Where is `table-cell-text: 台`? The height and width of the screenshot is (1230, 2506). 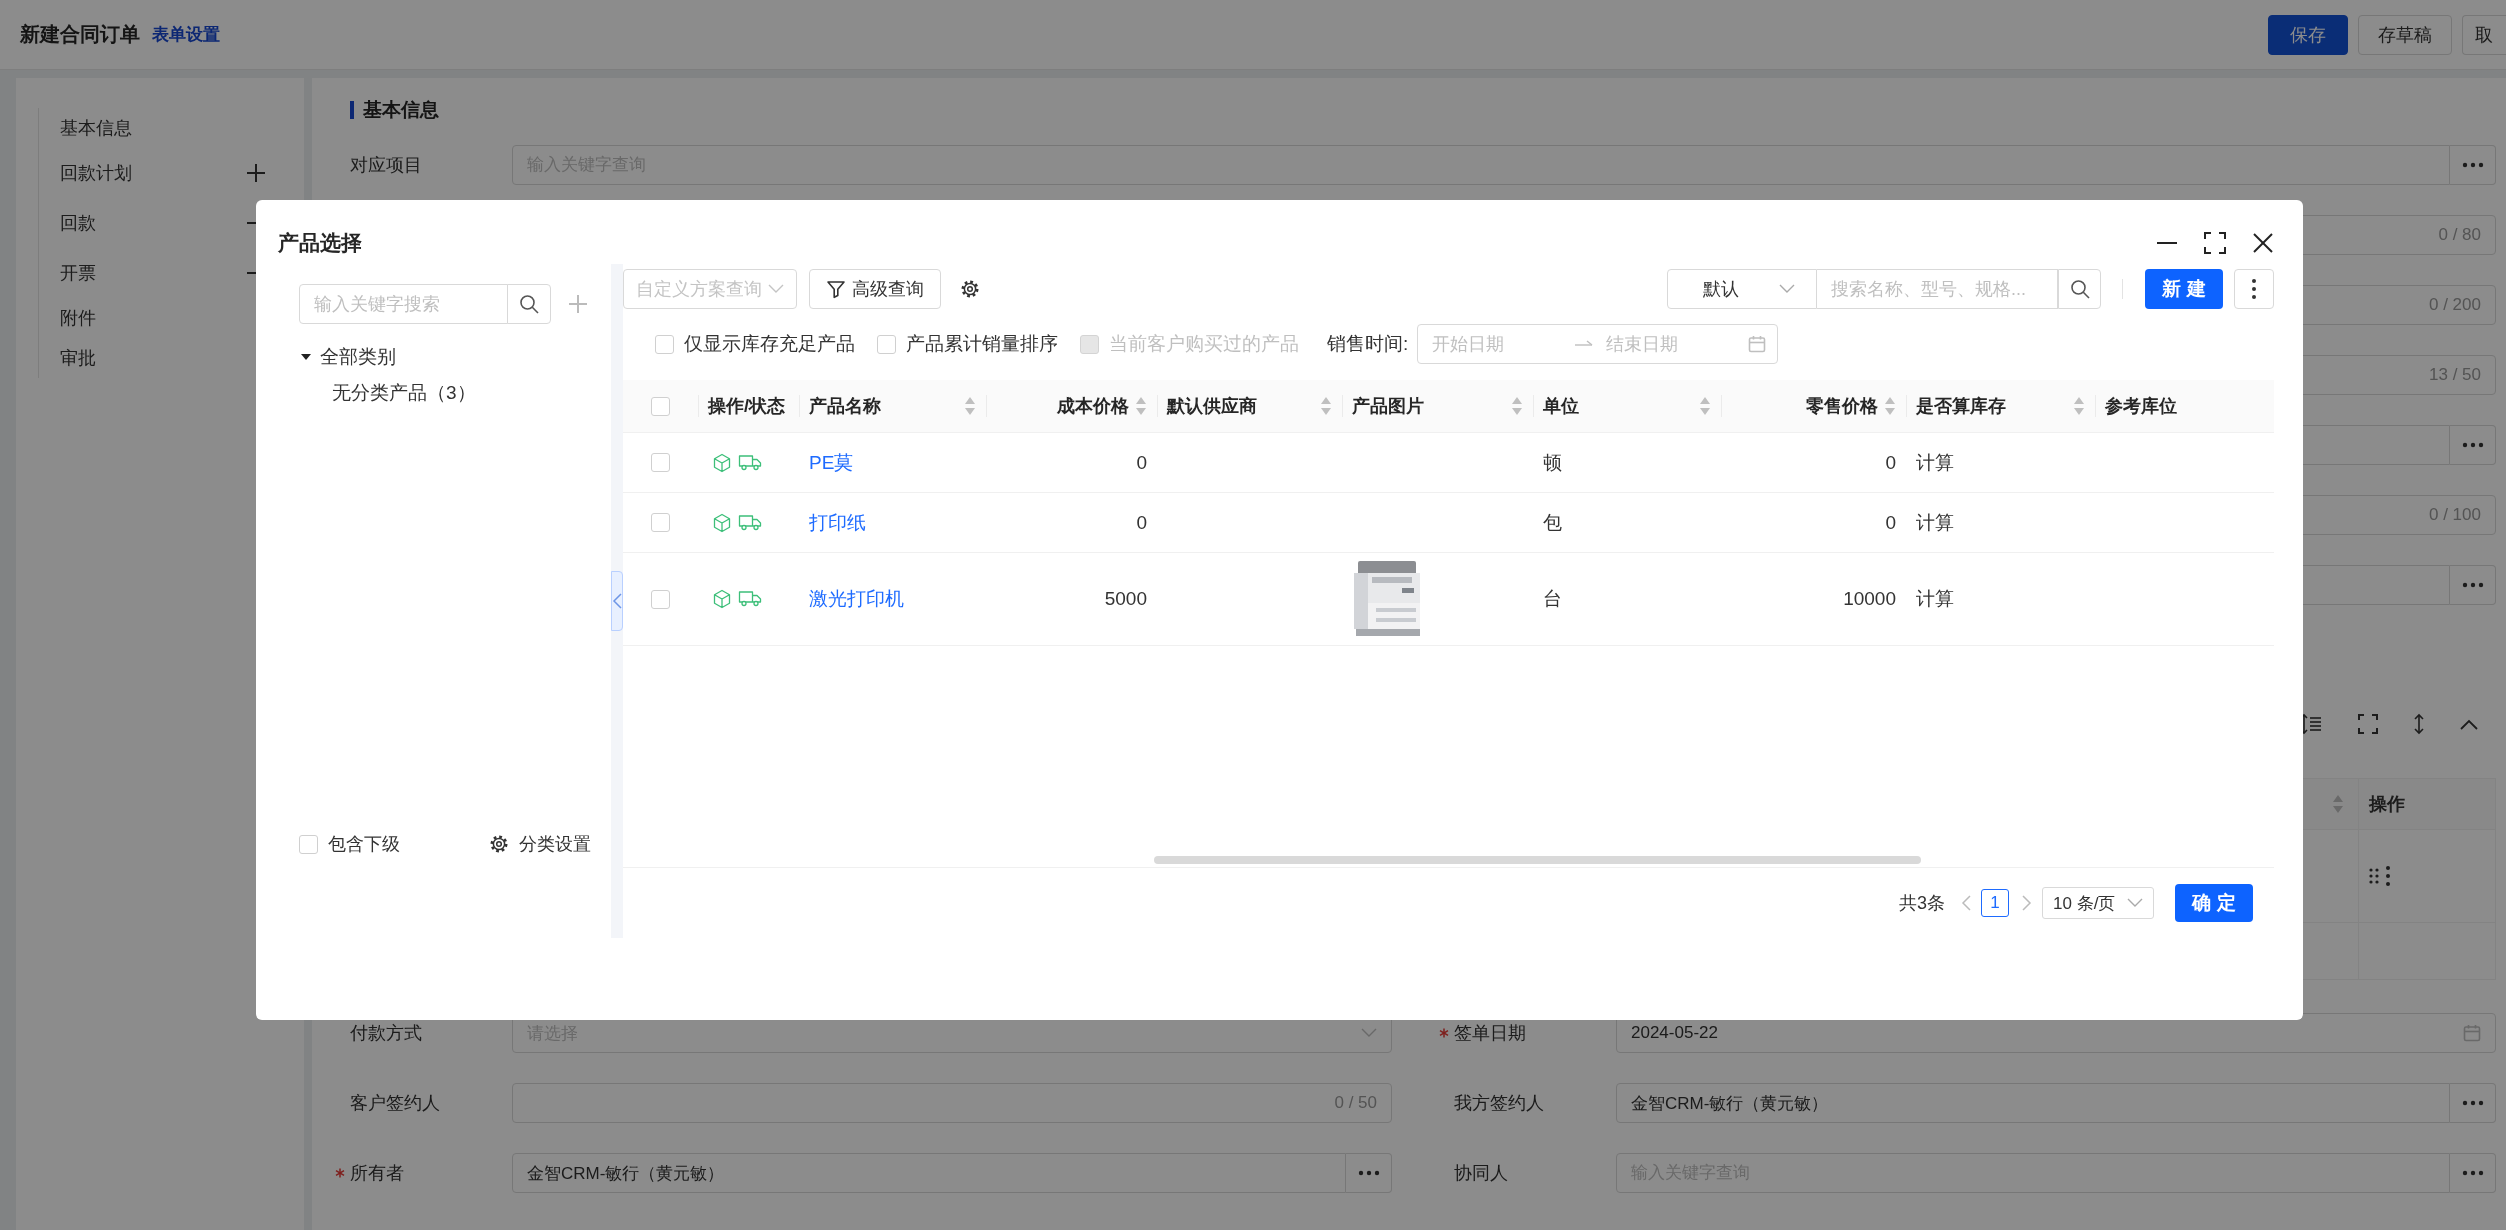 table-cell-text: 台 is located at coordinates (1552, 599).